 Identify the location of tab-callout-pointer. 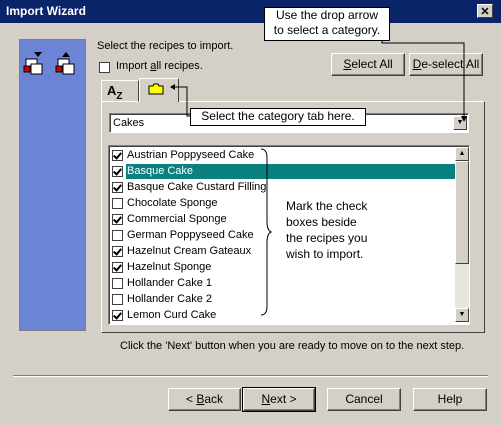
(180, 100).